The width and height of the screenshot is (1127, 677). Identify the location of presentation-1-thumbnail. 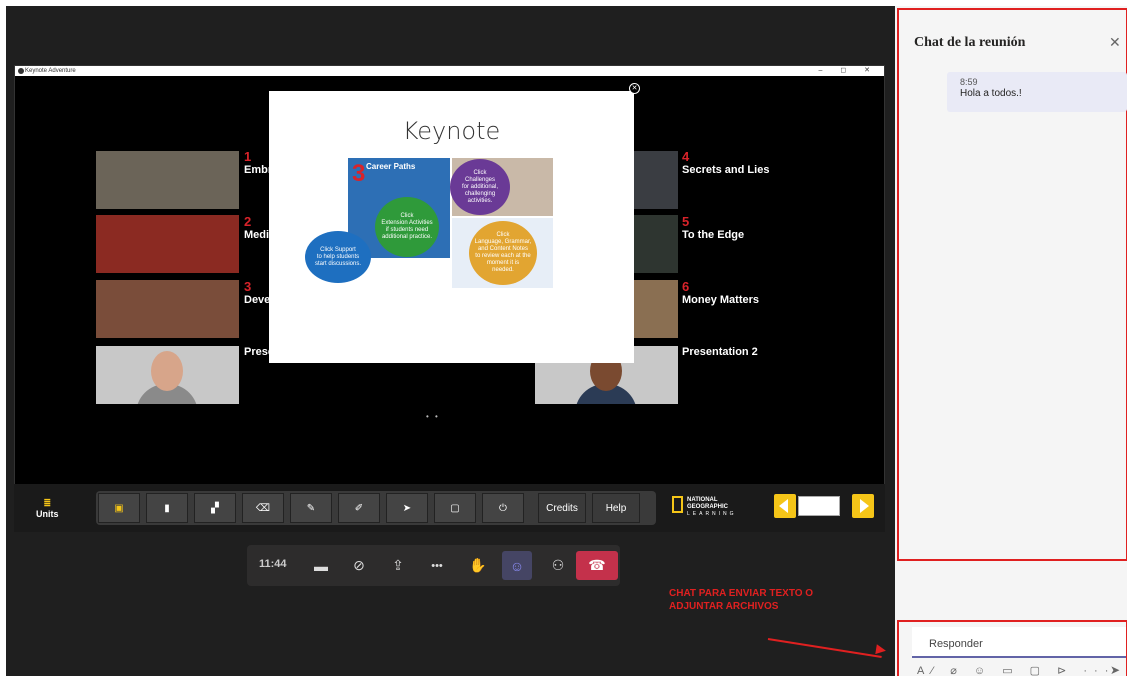
(167, 375).